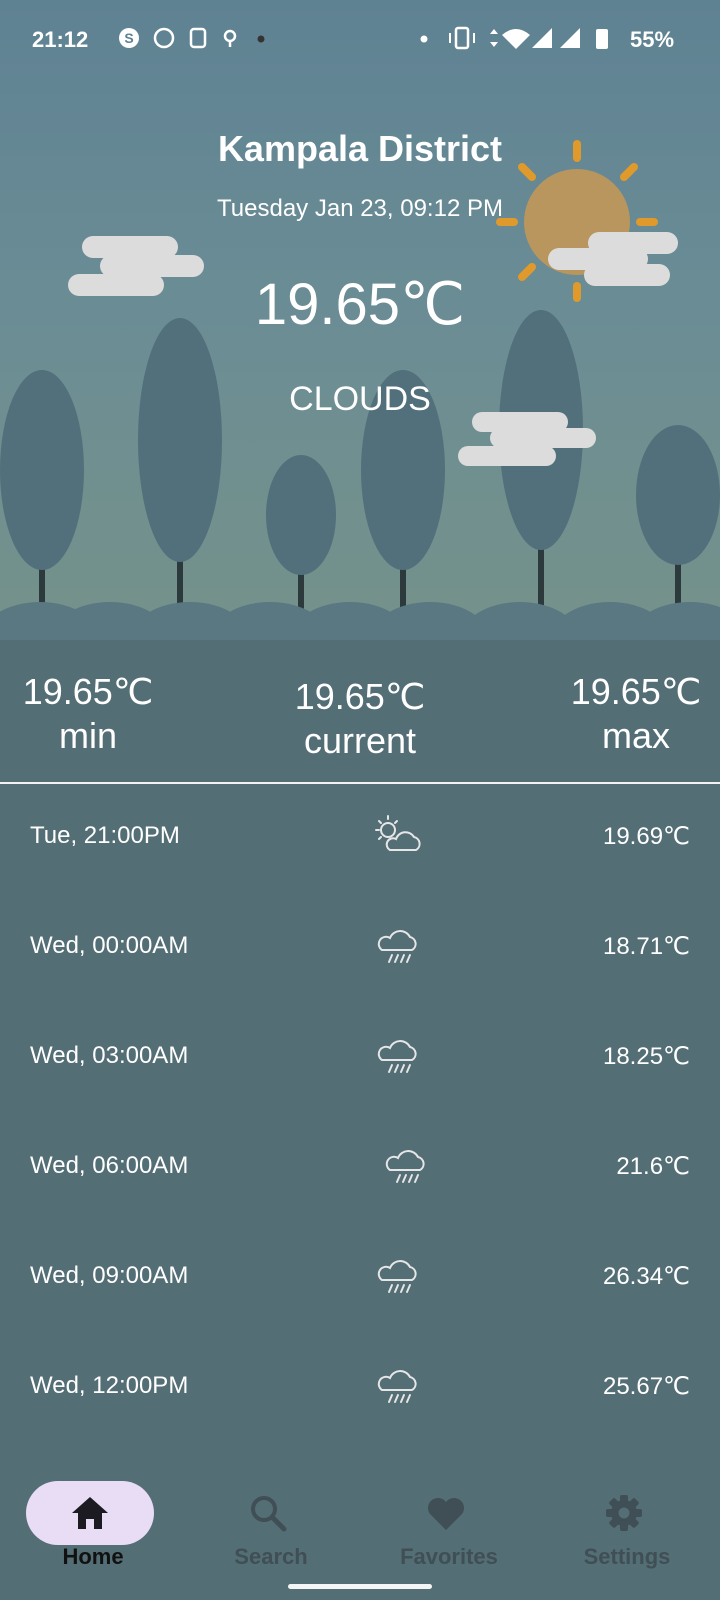 This screenshot has height=1600, width=720. Describe the element at coordinates (105, 835) in the screenshot. I see `forecast-time: Tue, 21:00PM` at that location.